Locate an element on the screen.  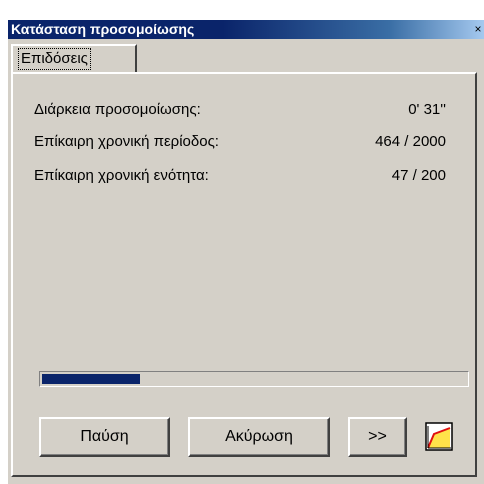
current-period-label: Επίκαιρη χρονική περίοδος: is located at coordinates (126, 141).